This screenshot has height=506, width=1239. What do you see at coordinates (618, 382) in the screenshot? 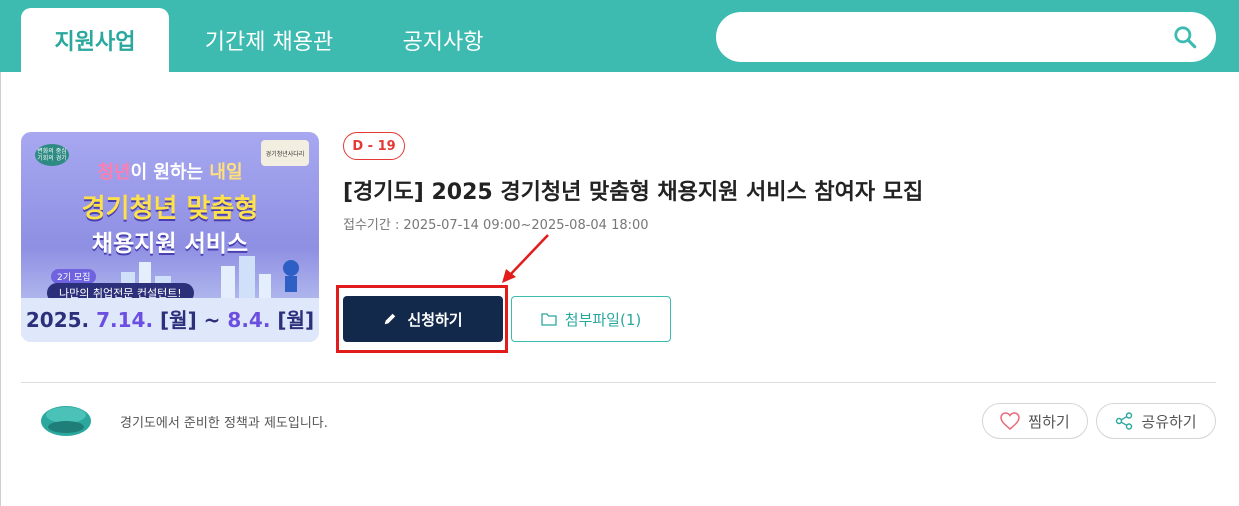
I see `section-divider` at bounding box center [618, 382].